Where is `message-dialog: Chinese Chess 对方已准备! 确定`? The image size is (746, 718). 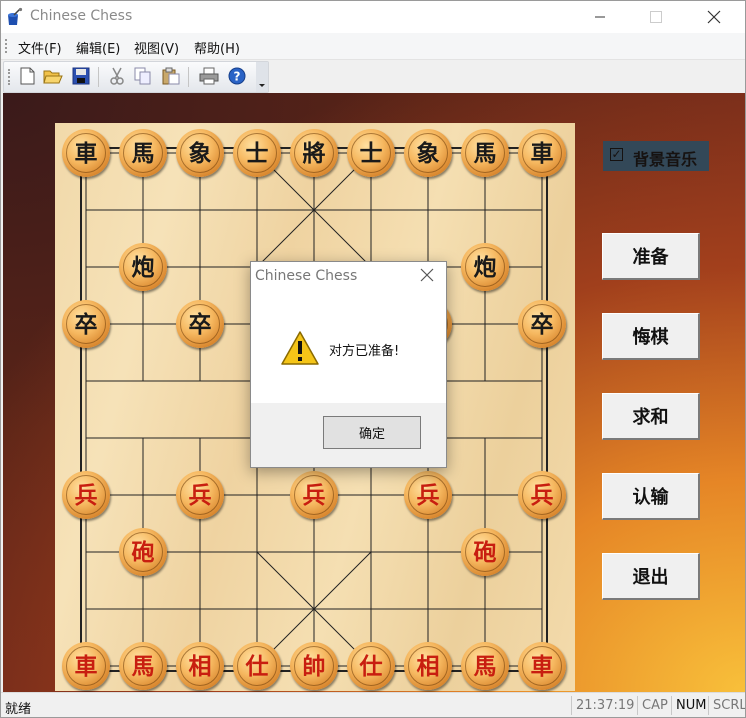 message-dialog: Chinese Chess 对方已准备! 确定 is located at coordinates (348, 364).